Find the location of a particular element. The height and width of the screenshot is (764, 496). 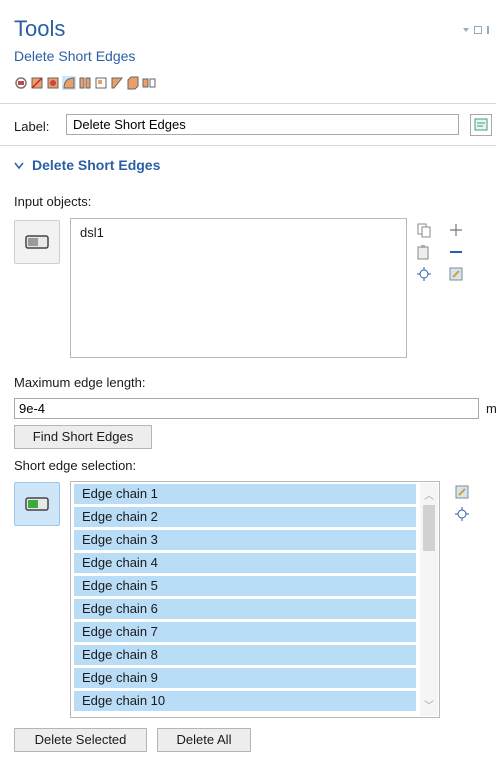

edit-label-icon is located at coordinates (481, 124).